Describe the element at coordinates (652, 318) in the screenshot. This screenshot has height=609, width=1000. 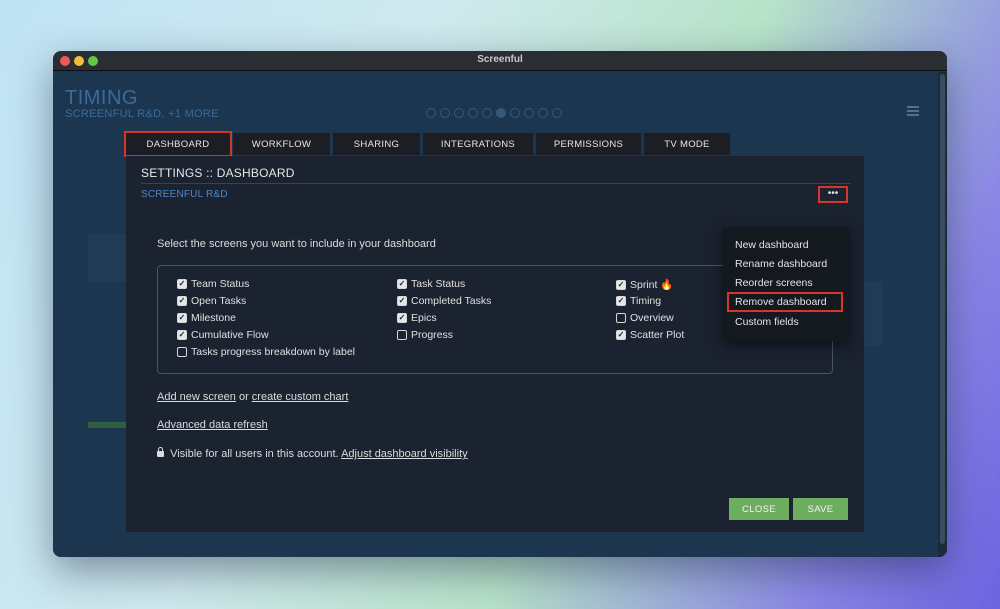
I see `checkbox-label: Overview` at that location.